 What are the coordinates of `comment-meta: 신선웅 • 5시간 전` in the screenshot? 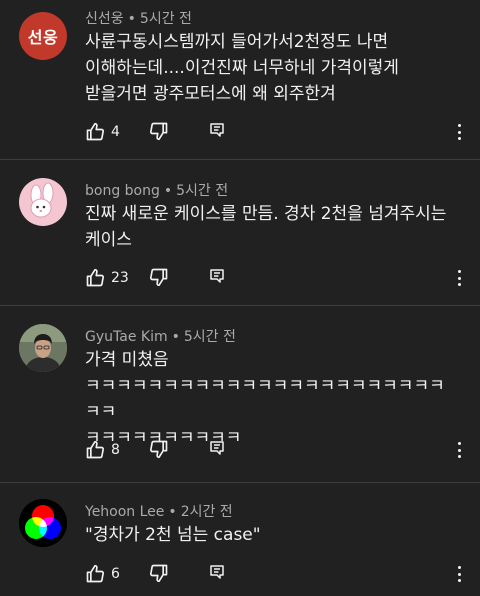 It's located at (138, 19).